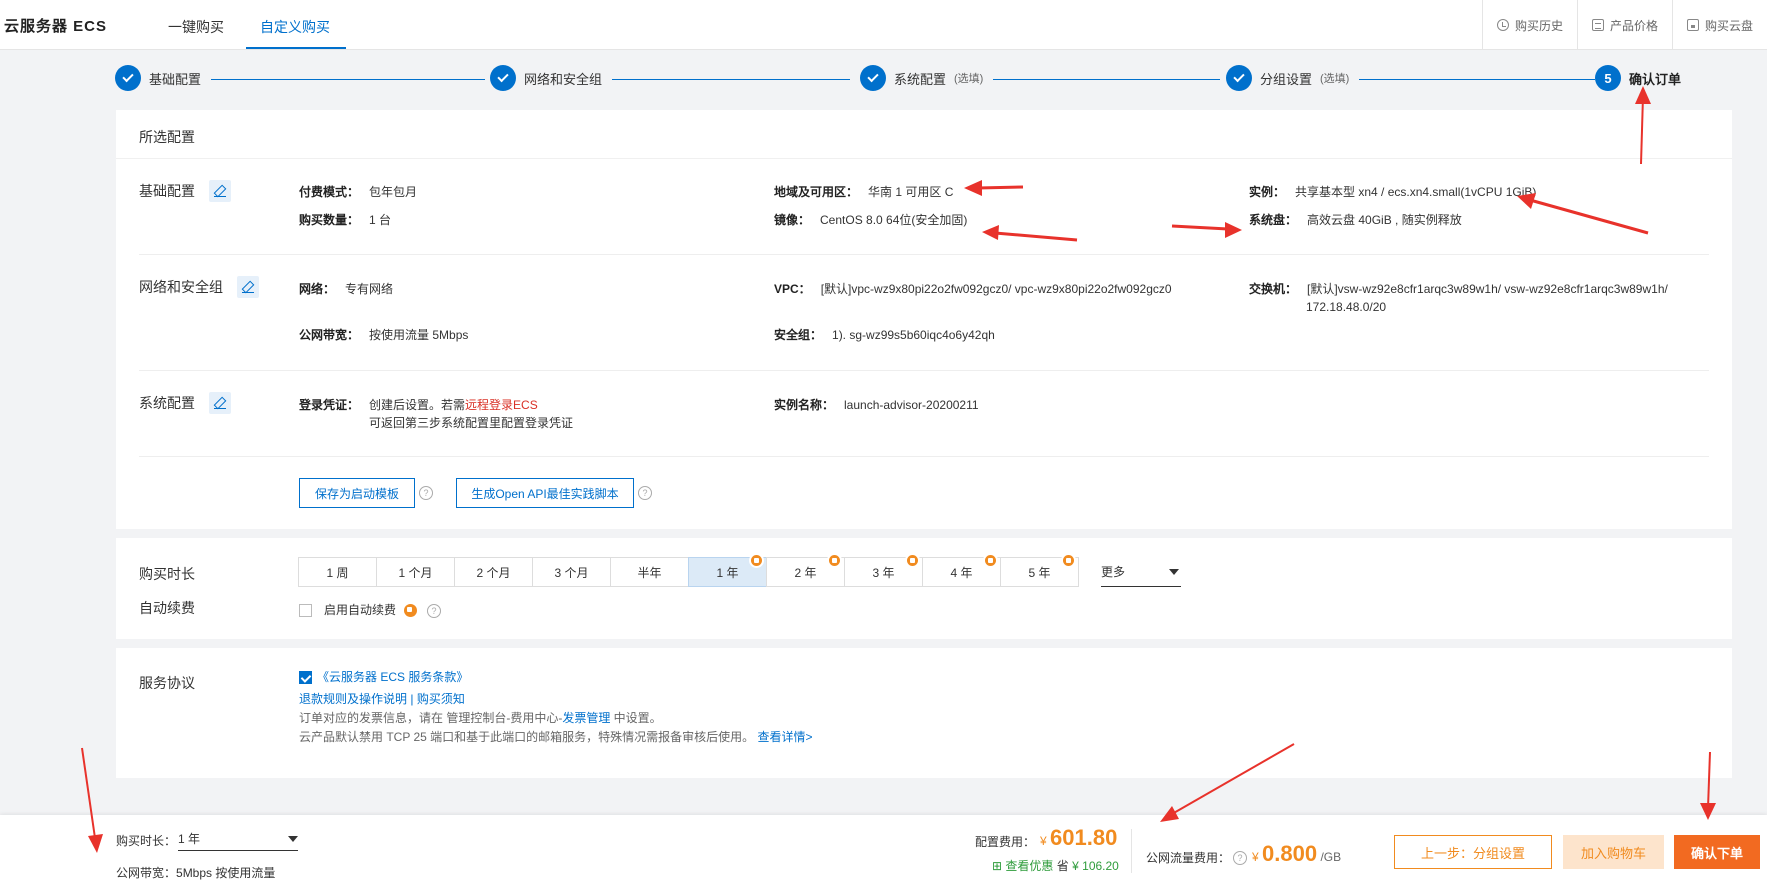  I want to click on group-label-system: 系统配置, so click(167, 403).